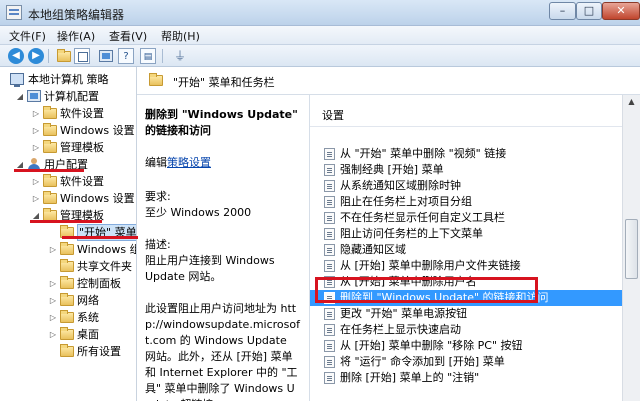  Describe the element at coordinates (20, 96) in the screenshot. I see `collapse-arrow-icon: ◢` at that location.